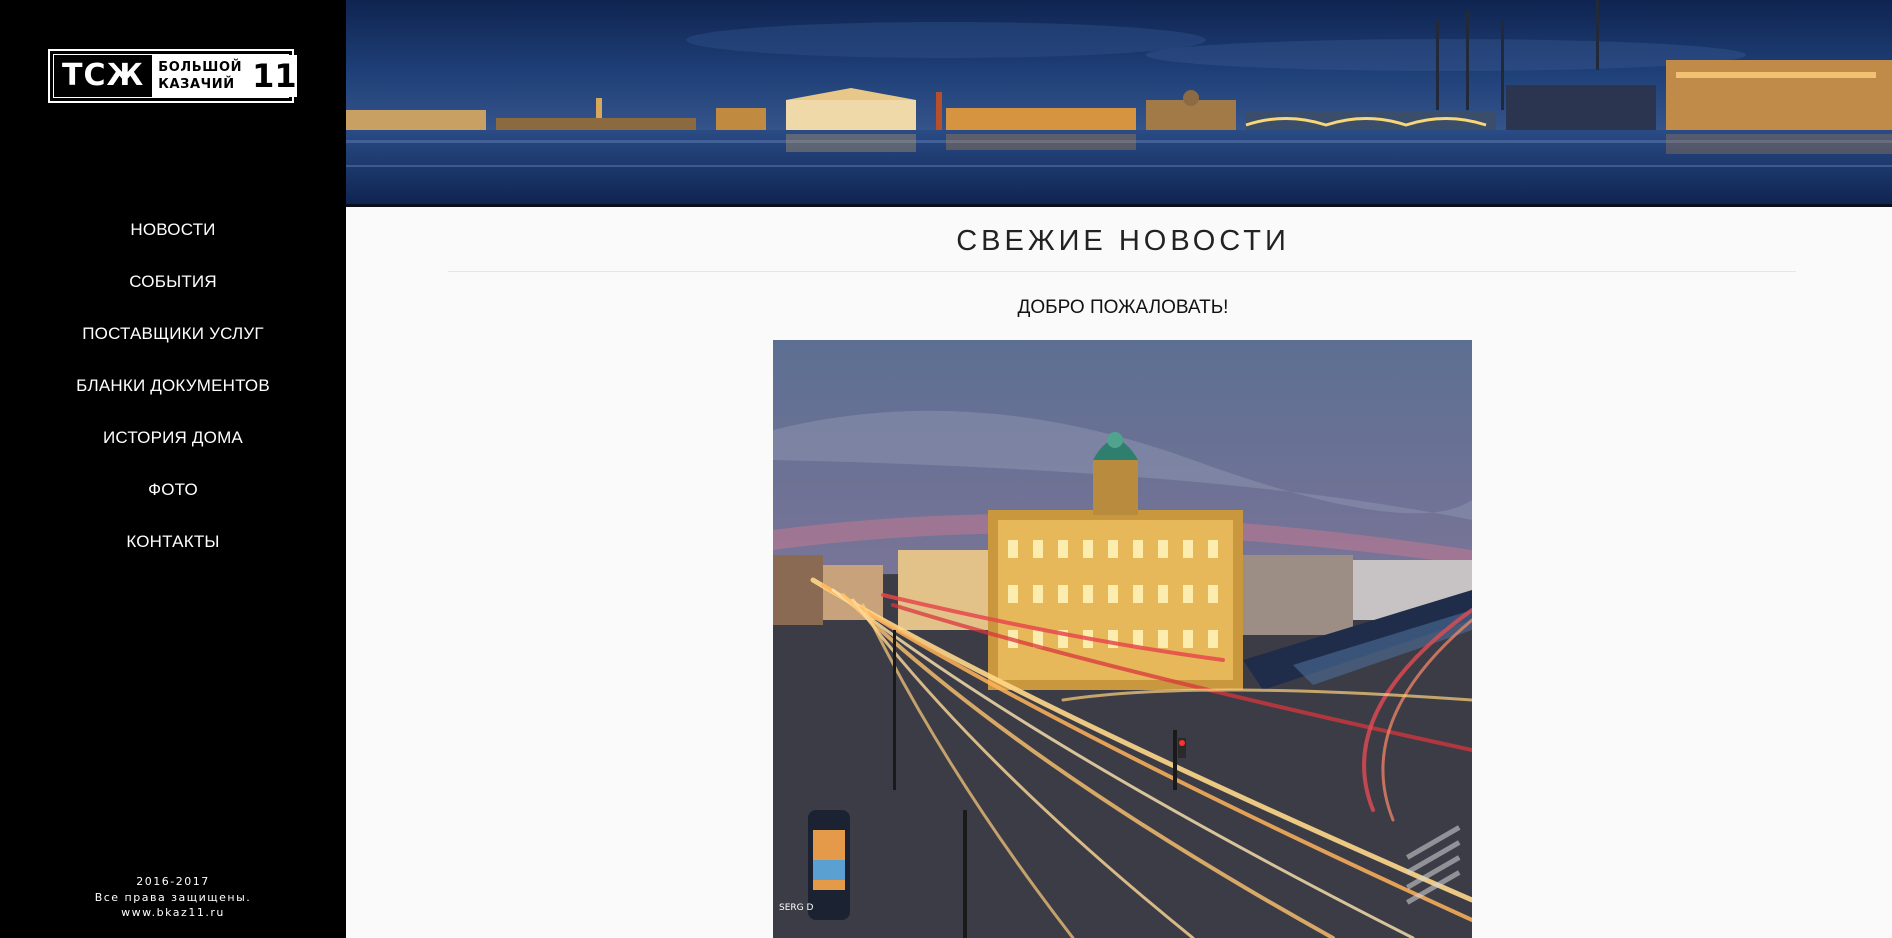  Describe the element at coordinates (173, 238) in the screenshot. I see `nav-item-news: НОВОСТИ` at that location.